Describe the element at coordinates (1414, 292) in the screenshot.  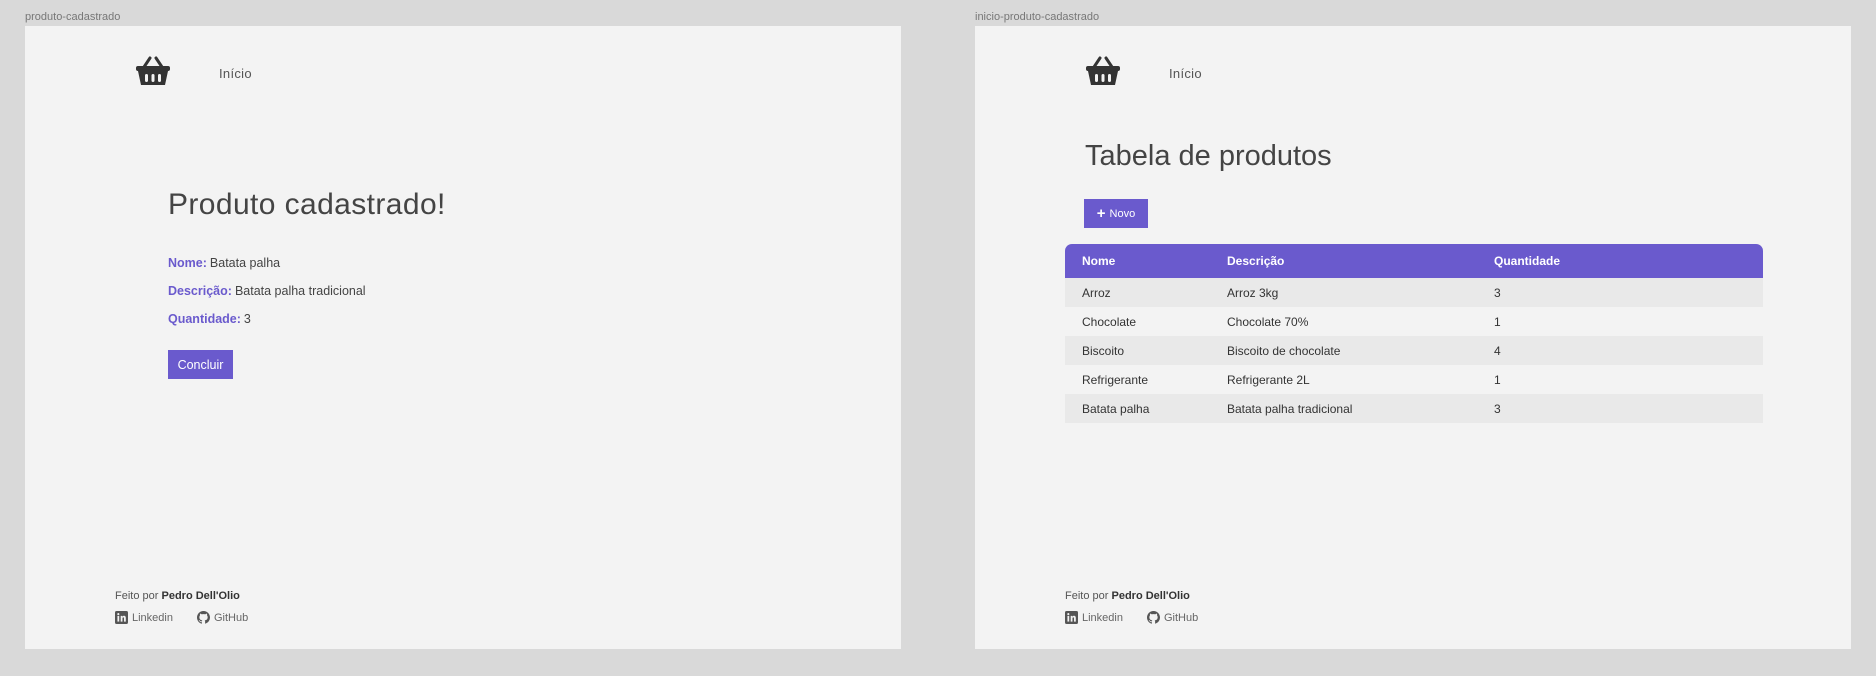
I see `table-row: Arroz Arroz 3kg 3` at that location.